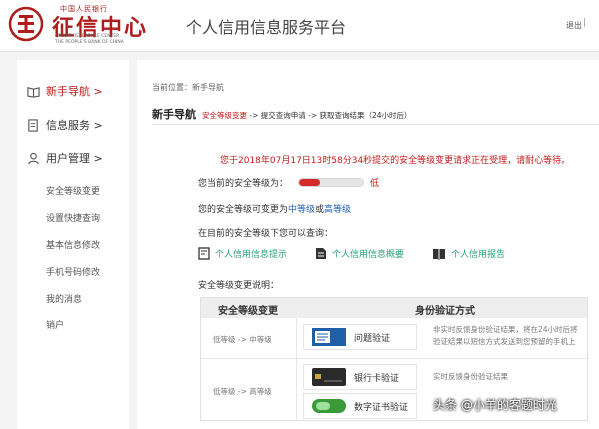 The height and width of the screenshot is (429, 599). What do you see at coordinates (574, 25) in the screenshot?
I see `logout-link: 退出` at bounding box center [574, 25].